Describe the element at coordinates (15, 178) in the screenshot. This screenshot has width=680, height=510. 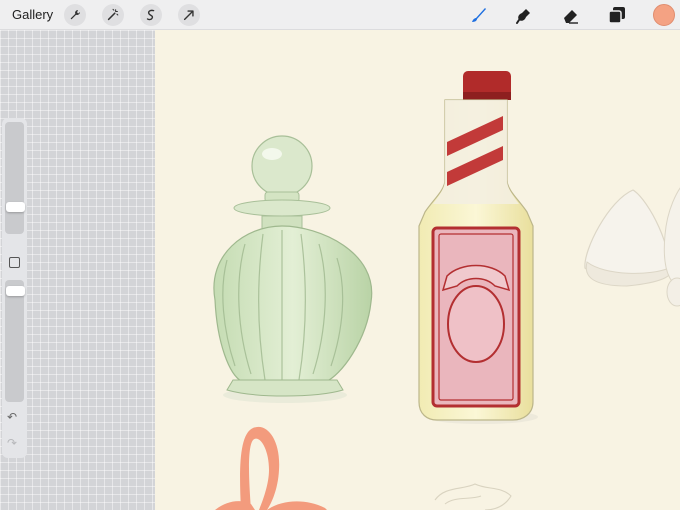
I see `brush-size-slider` at that location.